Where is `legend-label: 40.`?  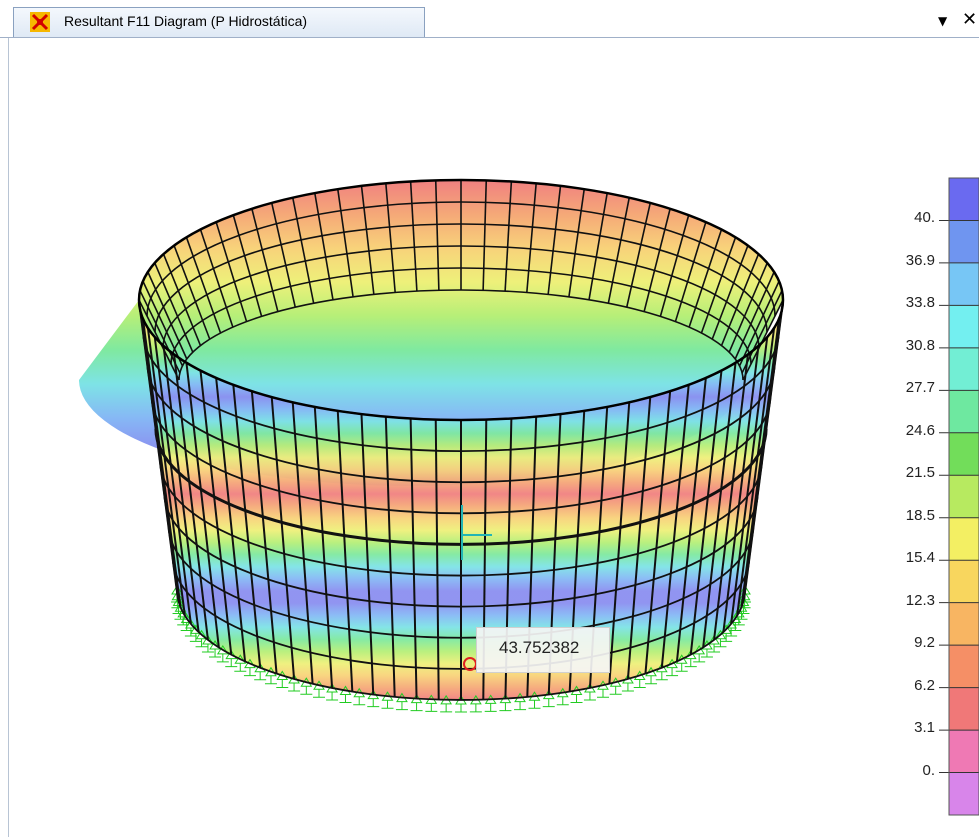 legend-label: 40. is located at coordinates (924, 218).